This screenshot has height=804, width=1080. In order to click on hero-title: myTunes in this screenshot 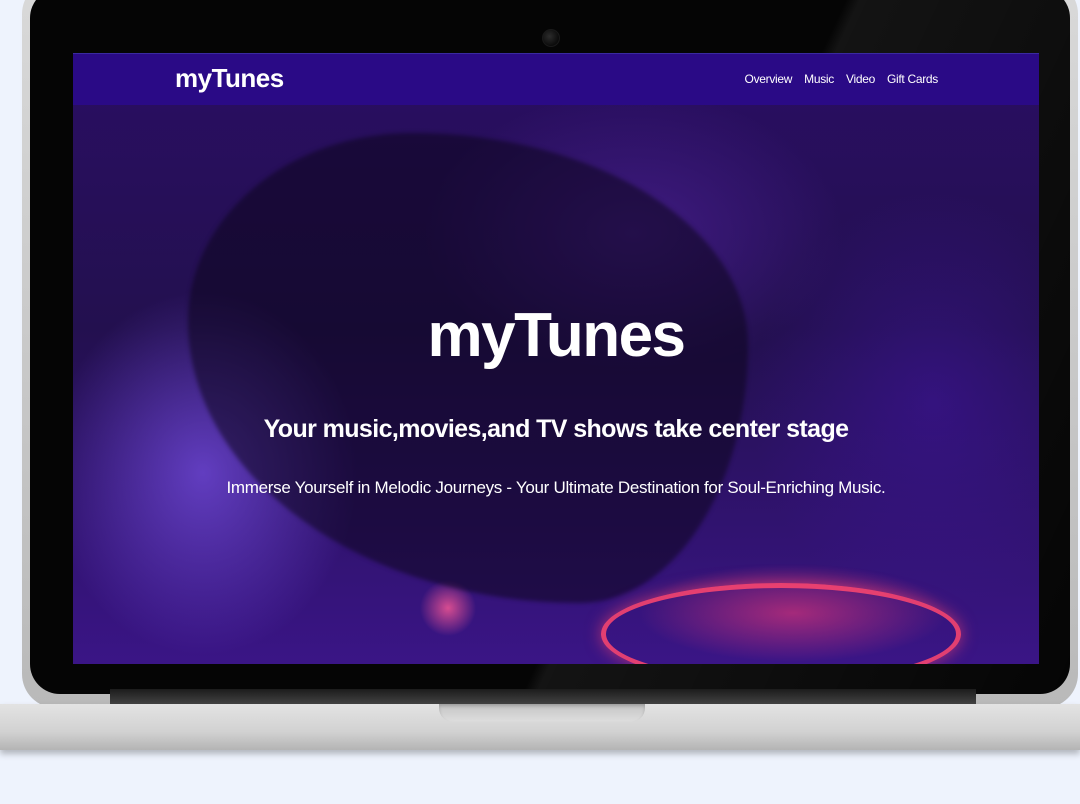, I will do `click(556, 335)`.